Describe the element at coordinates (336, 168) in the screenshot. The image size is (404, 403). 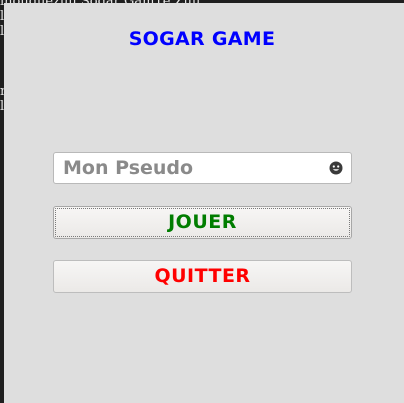
I see `emoji-icon` at that location.